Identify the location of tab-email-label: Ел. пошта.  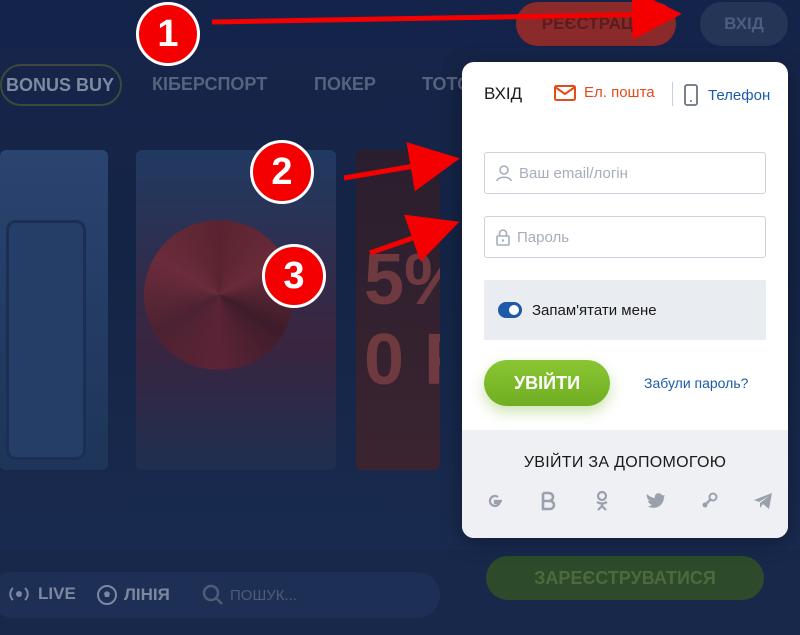
(619, 92).